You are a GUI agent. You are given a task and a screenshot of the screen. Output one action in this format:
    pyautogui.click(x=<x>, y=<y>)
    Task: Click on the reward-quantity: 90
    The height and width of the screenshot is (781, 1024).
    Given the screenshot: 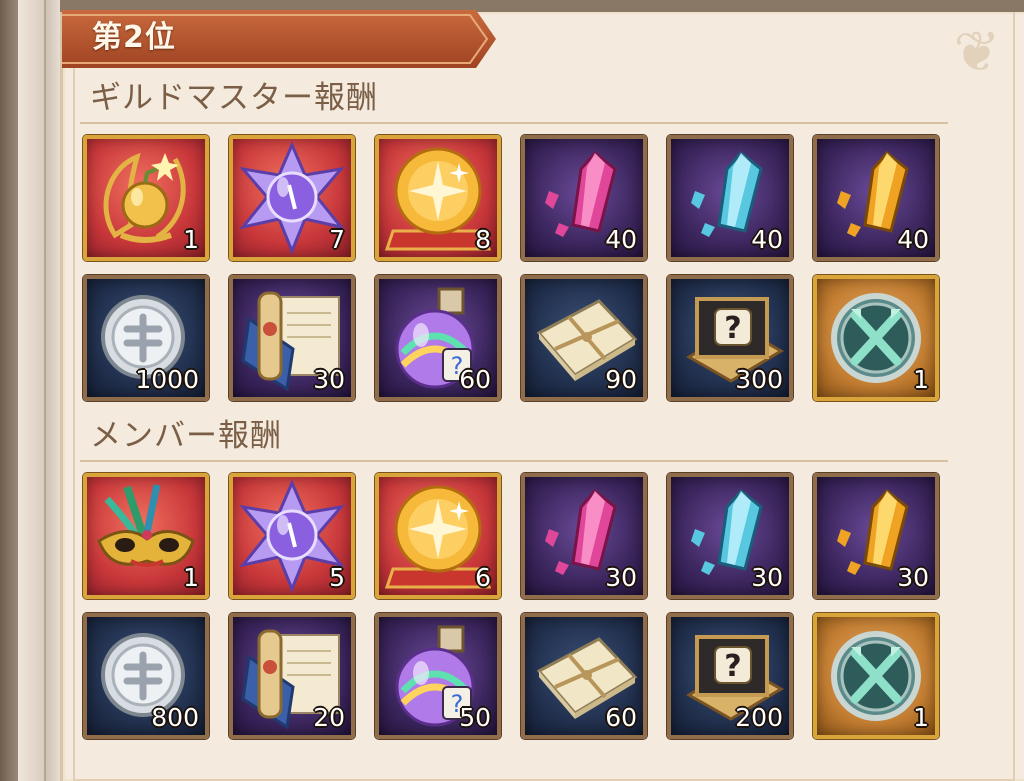 What is the action you would take?
    pyautogui.click(x=621, y=379)
    